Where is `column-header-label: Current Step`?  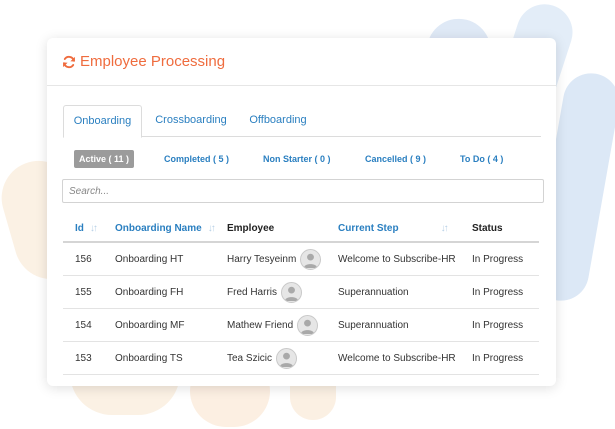 column-header-label: Current Step is located at coordinates (368, 228).